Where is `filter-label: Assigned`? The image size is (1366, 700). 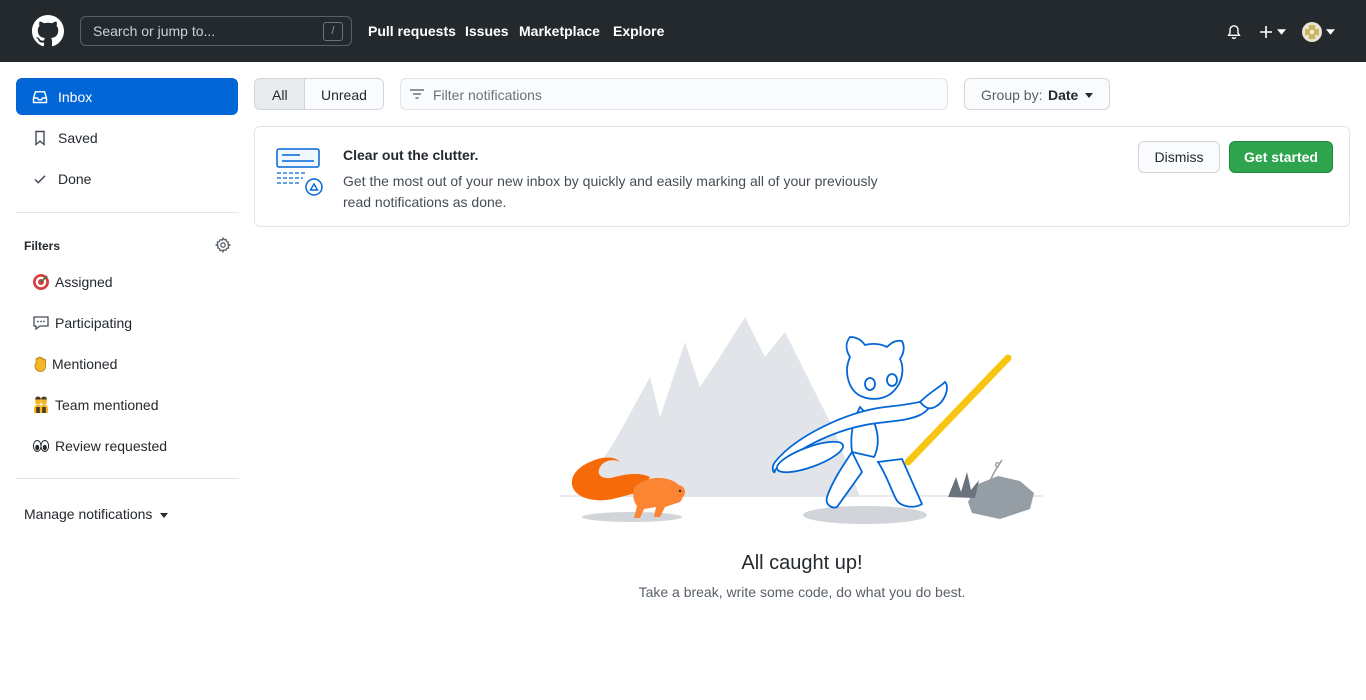
filter-label: Assigned is located at coordinates (84, 282).